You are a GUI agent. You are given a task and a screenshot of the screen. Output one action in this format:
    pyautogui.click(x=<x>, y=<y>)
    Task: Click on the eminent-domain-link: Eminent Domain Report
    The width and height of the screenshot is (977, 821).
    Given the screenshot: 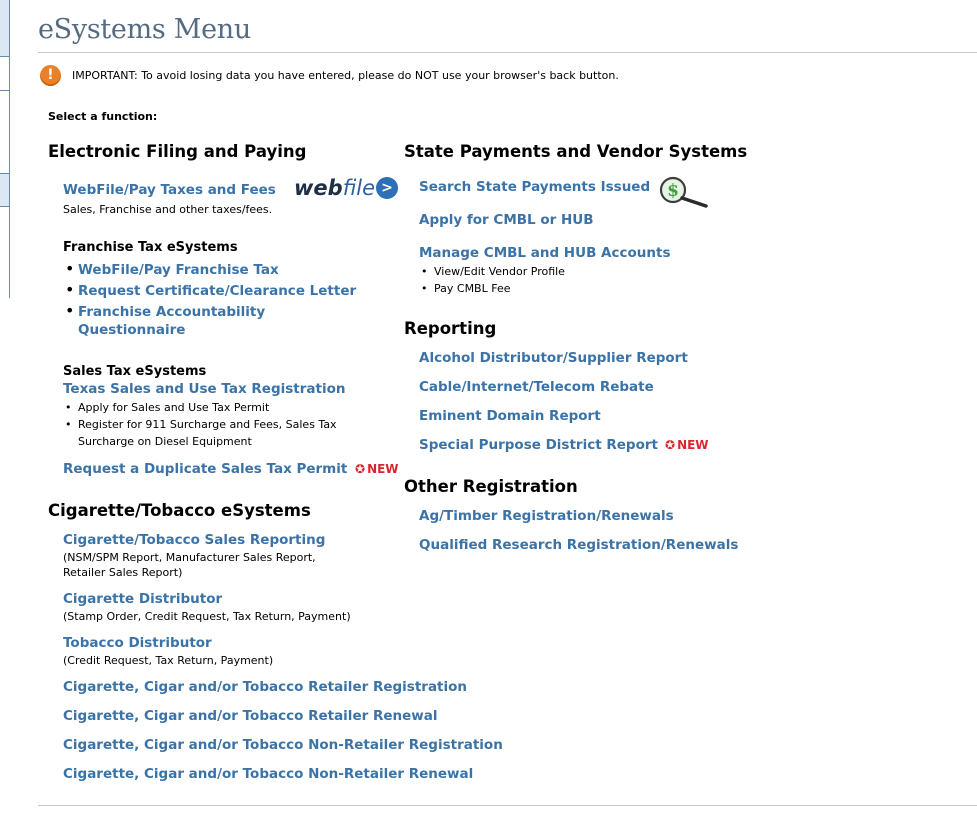 What is the action you would take?
    pyautogui.click(x=510, y=416)
    